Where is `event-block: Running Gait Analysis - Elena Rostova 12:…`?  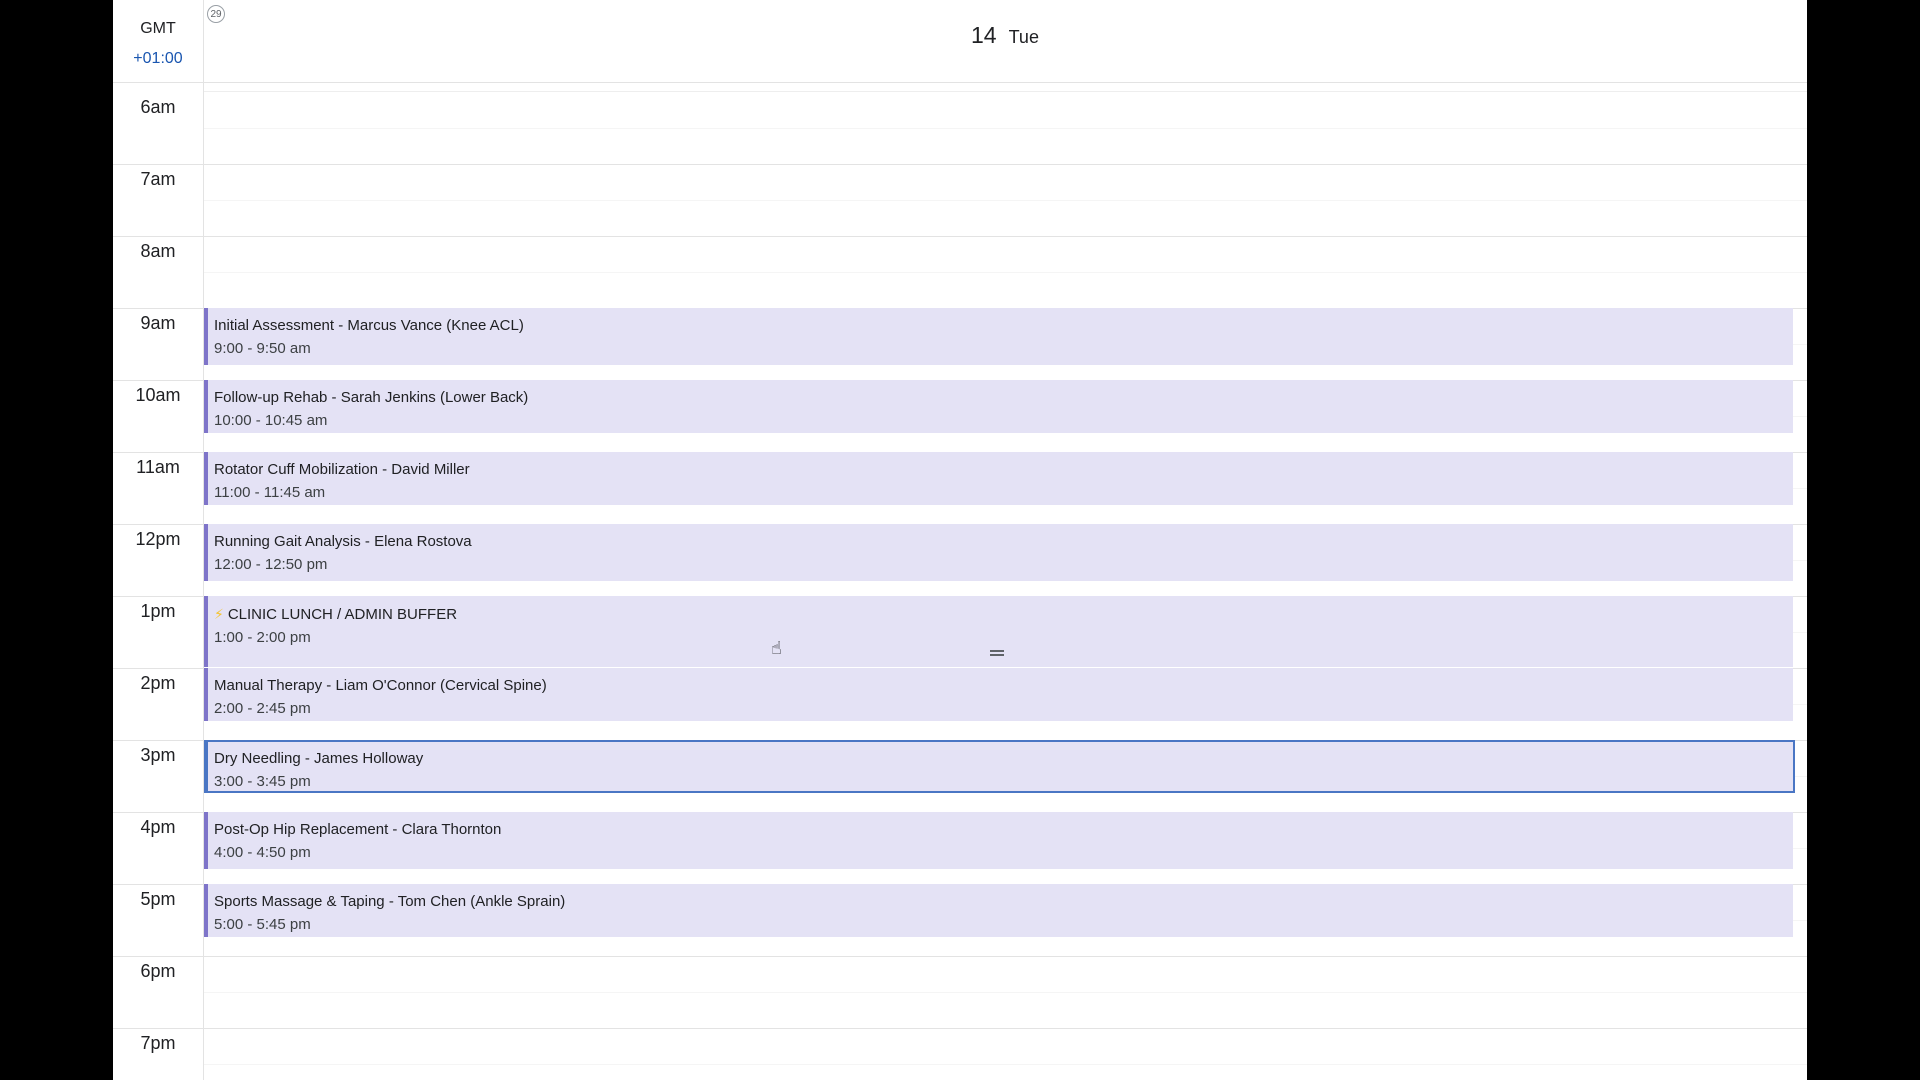 event-block: Running Gait Analysis - Elena Rostova 12:… is located at coordinates (998, 552).